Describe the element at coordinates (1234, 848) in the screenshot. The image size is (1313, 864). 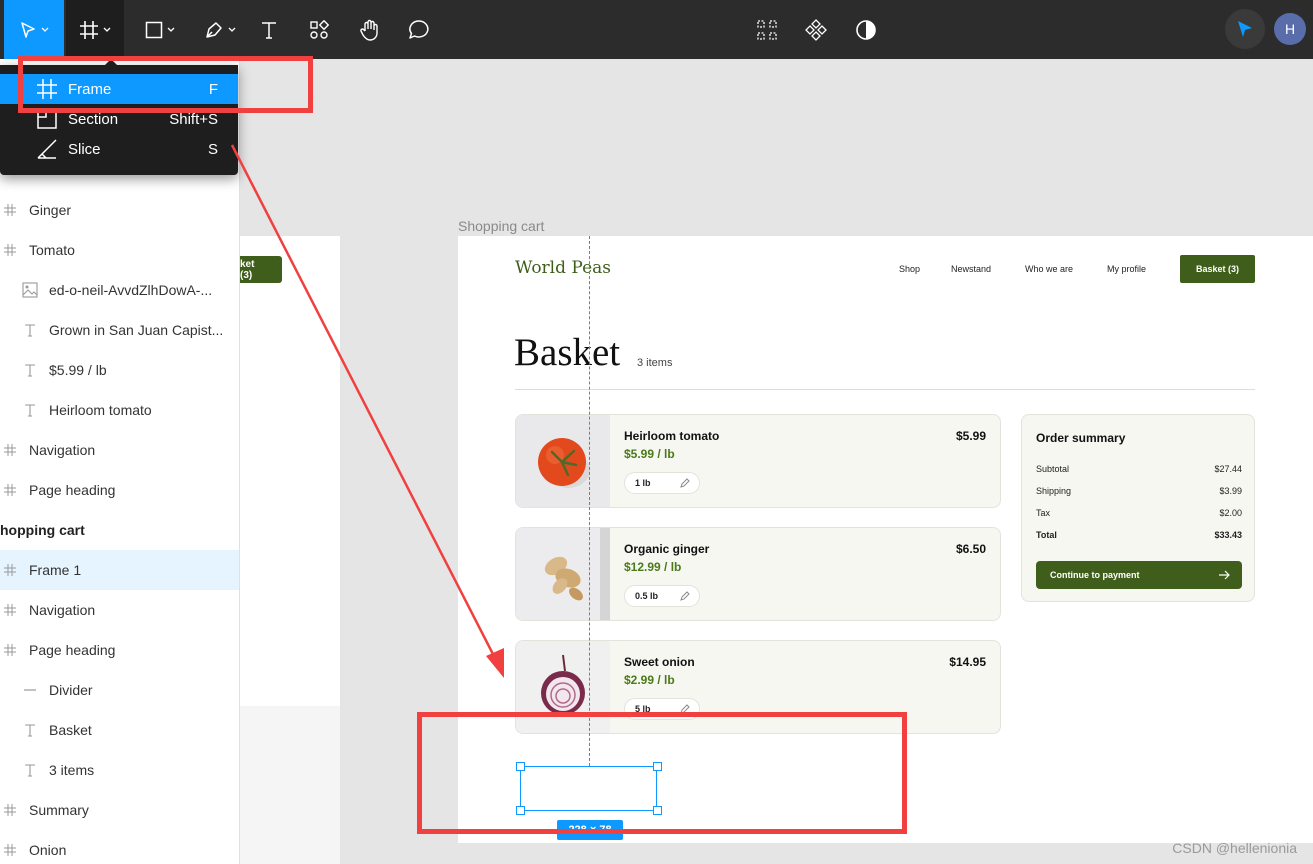
I see `watermark: CSDN @hellenionia` at that location.